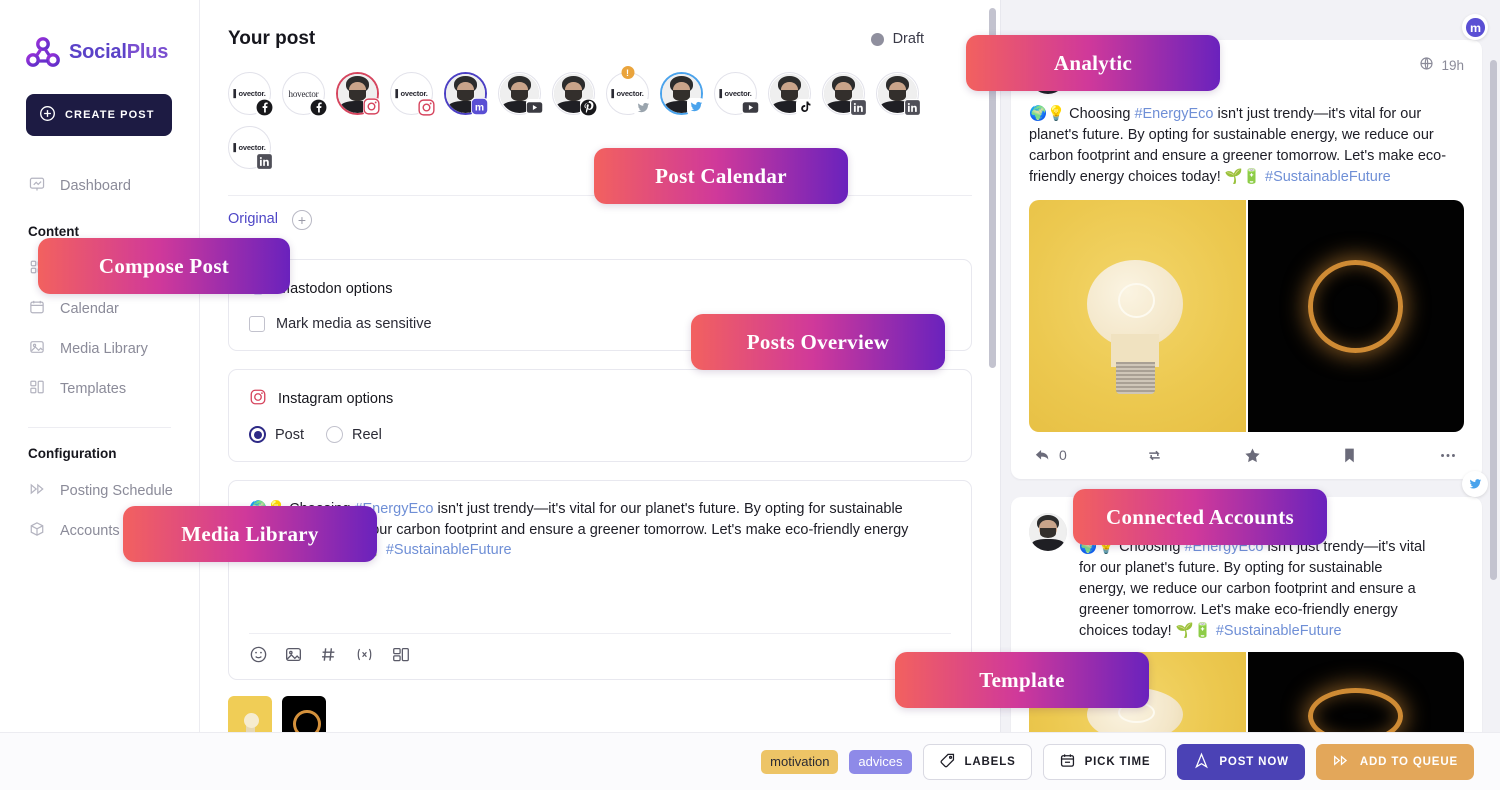 Image resolution: width=1500 pixels, height=790 pixels. What do you see at coordinates (401, 657) in the screenshot?
I see `template-icon` at bounding box center [401, 657].